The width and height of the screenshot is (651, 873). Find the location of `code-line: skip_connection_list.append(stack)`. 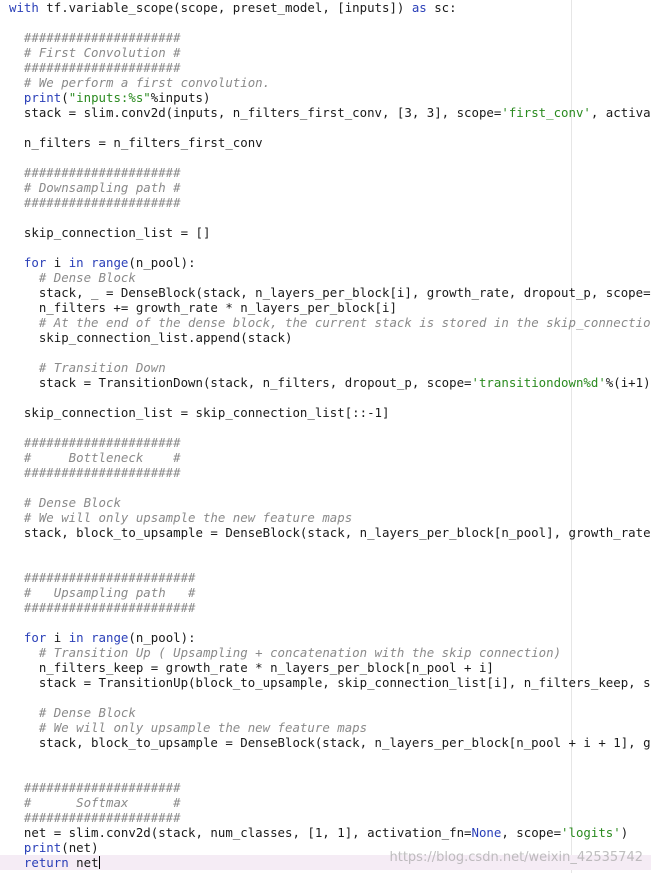

code-line: skip_connection_list.append(stack) is located at coordinates (330, 337).